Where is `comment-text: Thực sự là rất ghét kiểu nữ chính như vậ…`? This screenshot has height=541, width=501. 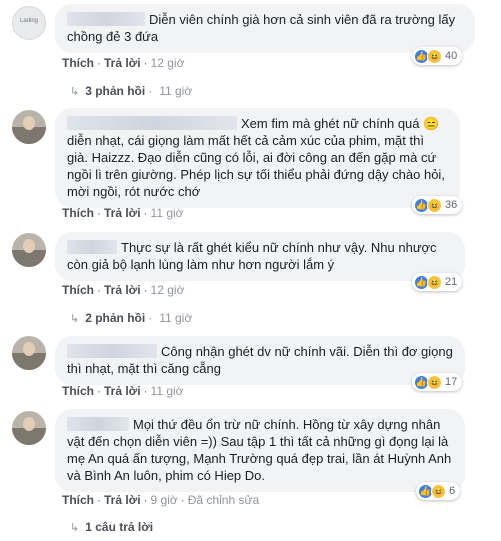
comment-text: Thực sự là rất ghét kiểu nữ chính như vậ… is located at coordinates (252, 256).